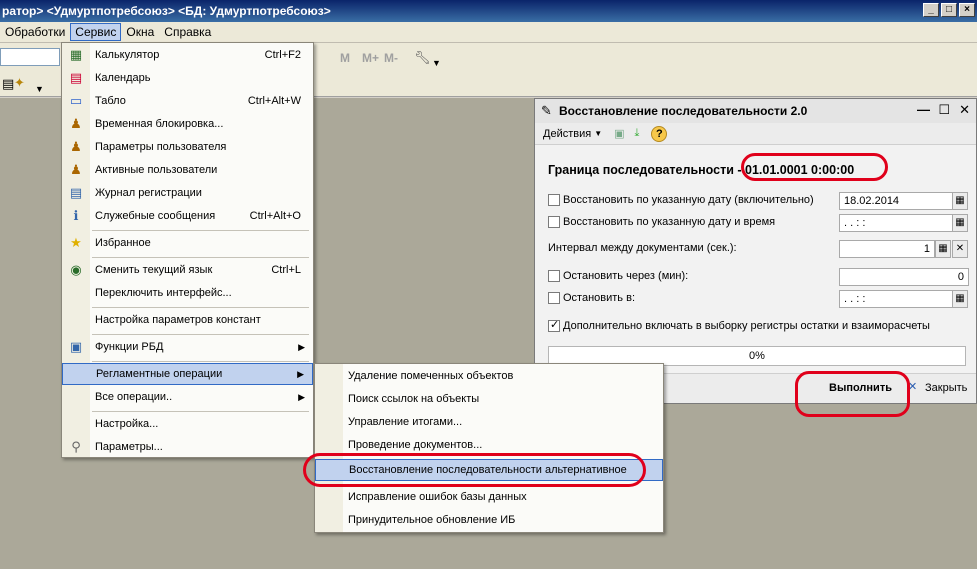 This screenshot has height=569, width=977. Describe the element at coordinates (598, 133) in the screenshot. I see `actions-dropdown-icon: ▼` at that location.